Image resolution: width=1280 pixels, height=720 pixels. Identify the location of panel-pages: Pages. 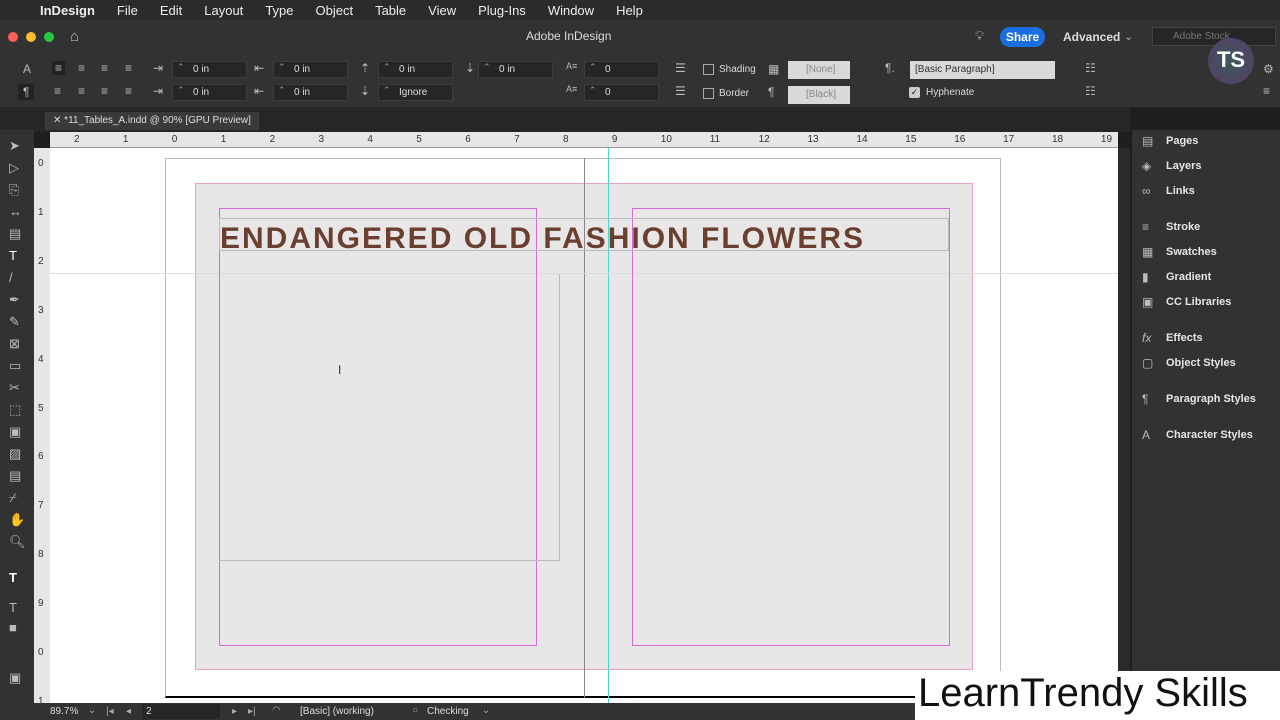
(1182, 141).